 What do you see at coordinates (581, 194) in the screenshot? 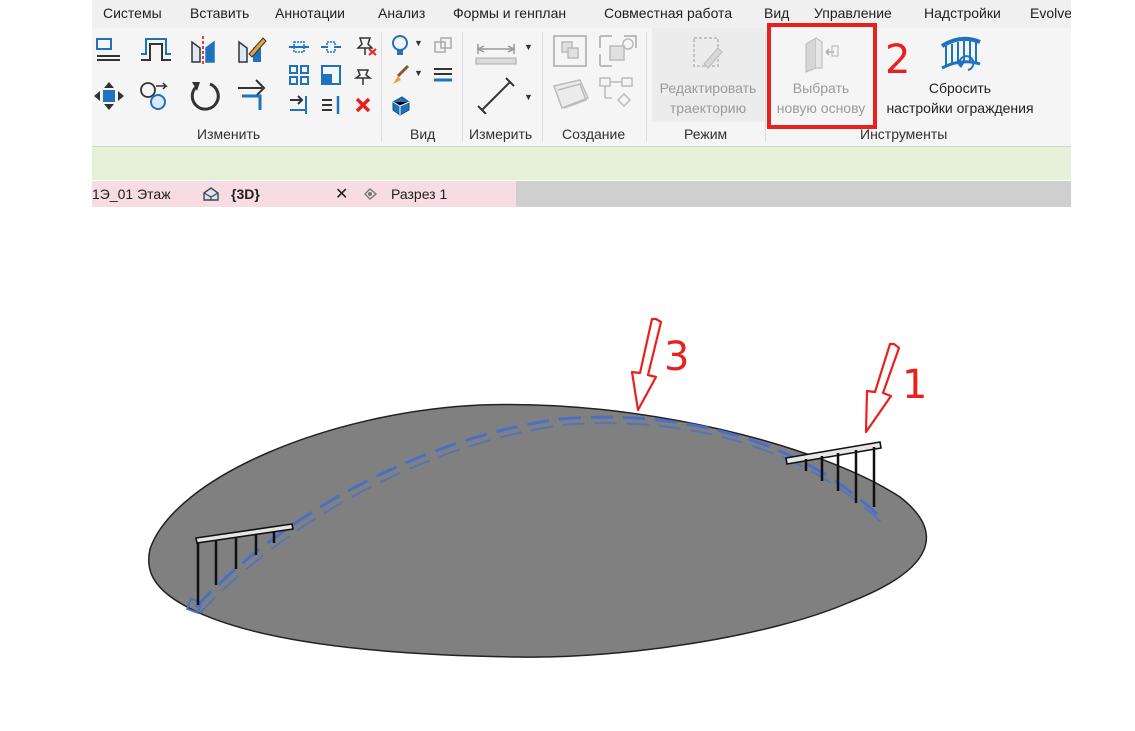
I see `view-tab-bar: 1Э_01 Этаж {3D} ✕ Разрез 1` at bounding box center [581, 194].